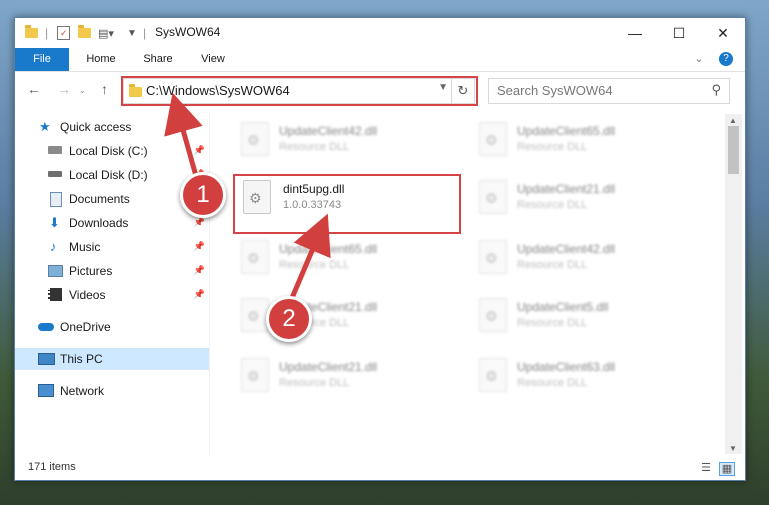 The image size is (769, 505). What do you see at coordinates (203, 195) in the screenshot?
I see `step-1-badge: 1` at bounding box center [203, 195].